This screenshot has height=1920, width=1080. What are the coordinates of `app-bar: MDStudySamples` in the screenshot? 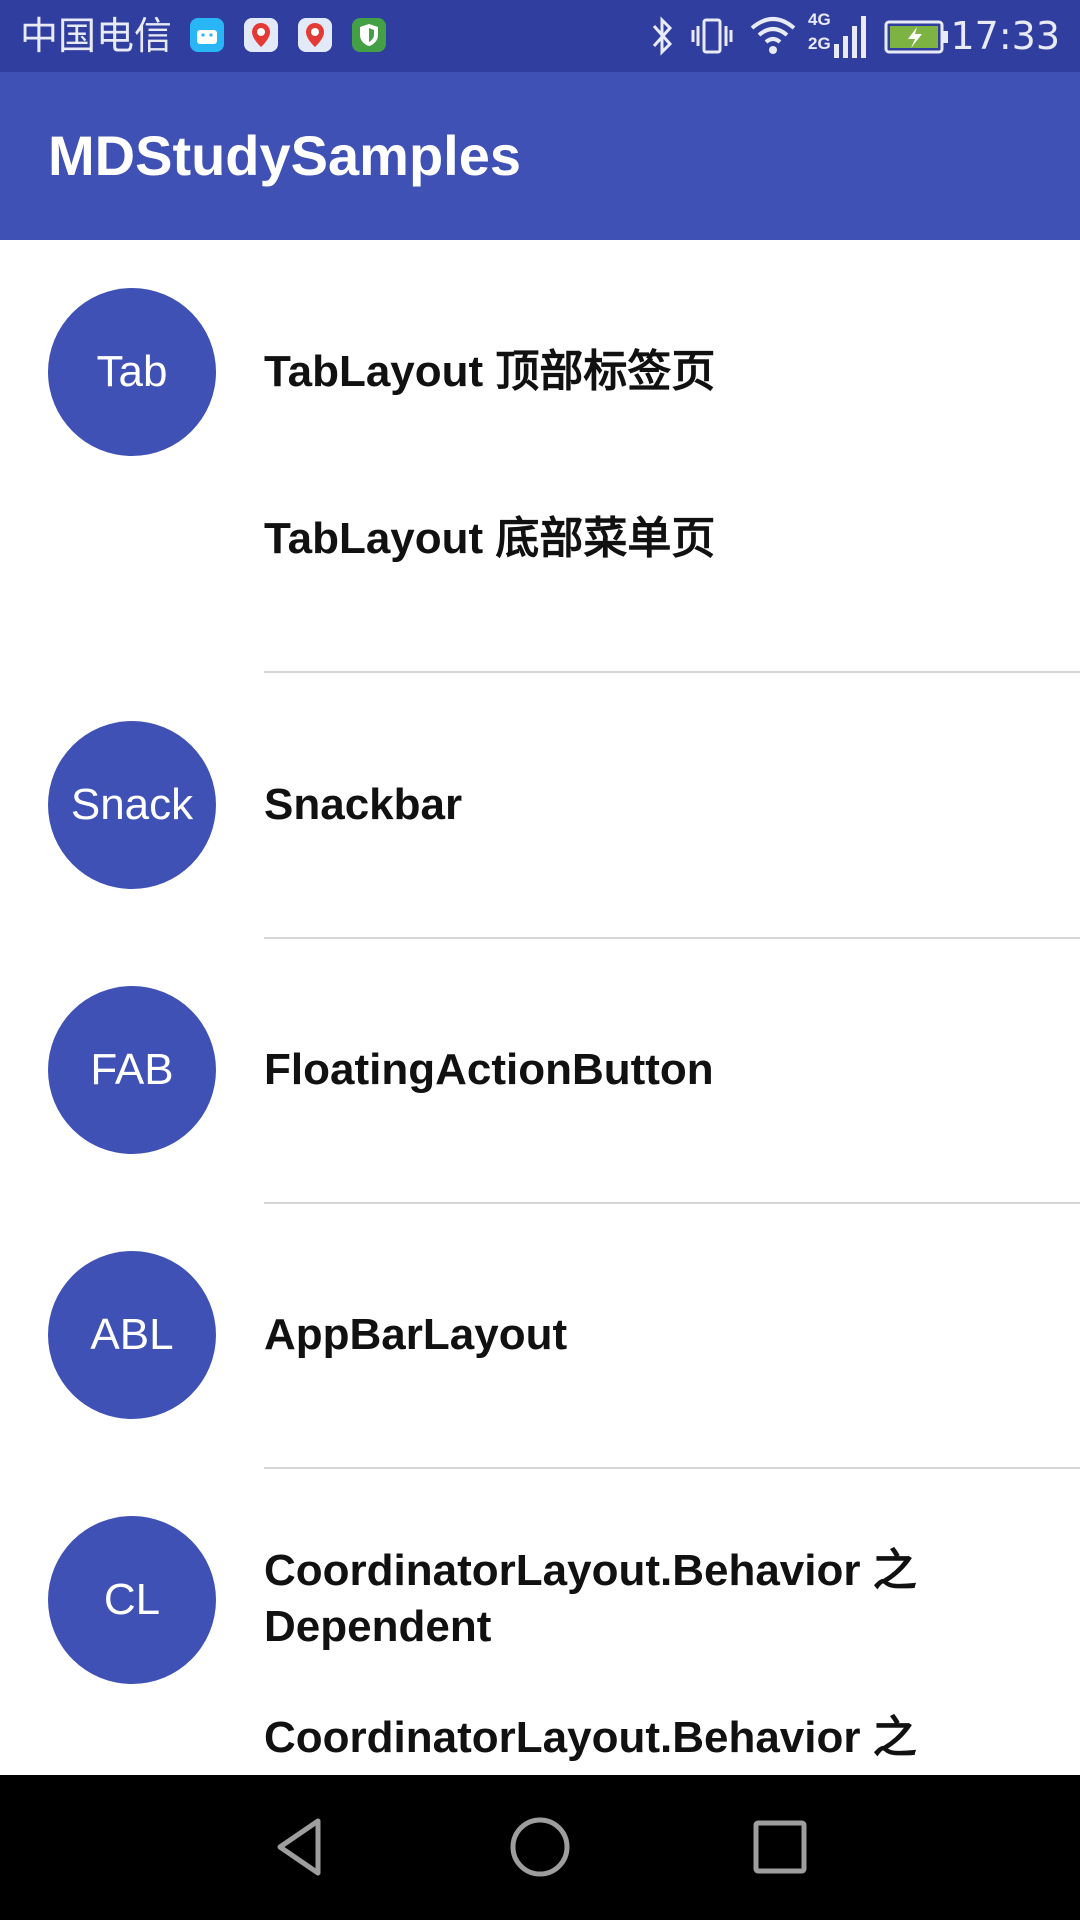 It's located at (540, 156).